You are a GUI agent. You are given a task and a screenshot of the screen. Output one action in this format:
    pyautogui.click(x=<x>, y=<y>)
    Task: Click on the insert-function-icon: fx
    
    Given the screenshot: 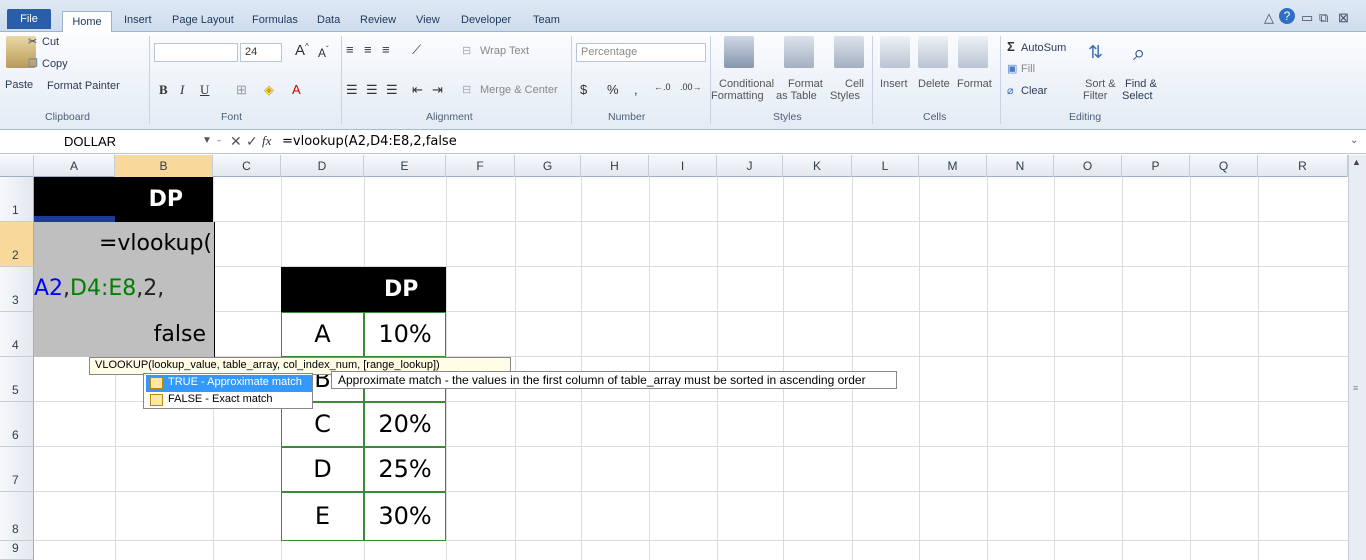 What is the action you would take?
    pyautogui.click(x=266, y=141)
    